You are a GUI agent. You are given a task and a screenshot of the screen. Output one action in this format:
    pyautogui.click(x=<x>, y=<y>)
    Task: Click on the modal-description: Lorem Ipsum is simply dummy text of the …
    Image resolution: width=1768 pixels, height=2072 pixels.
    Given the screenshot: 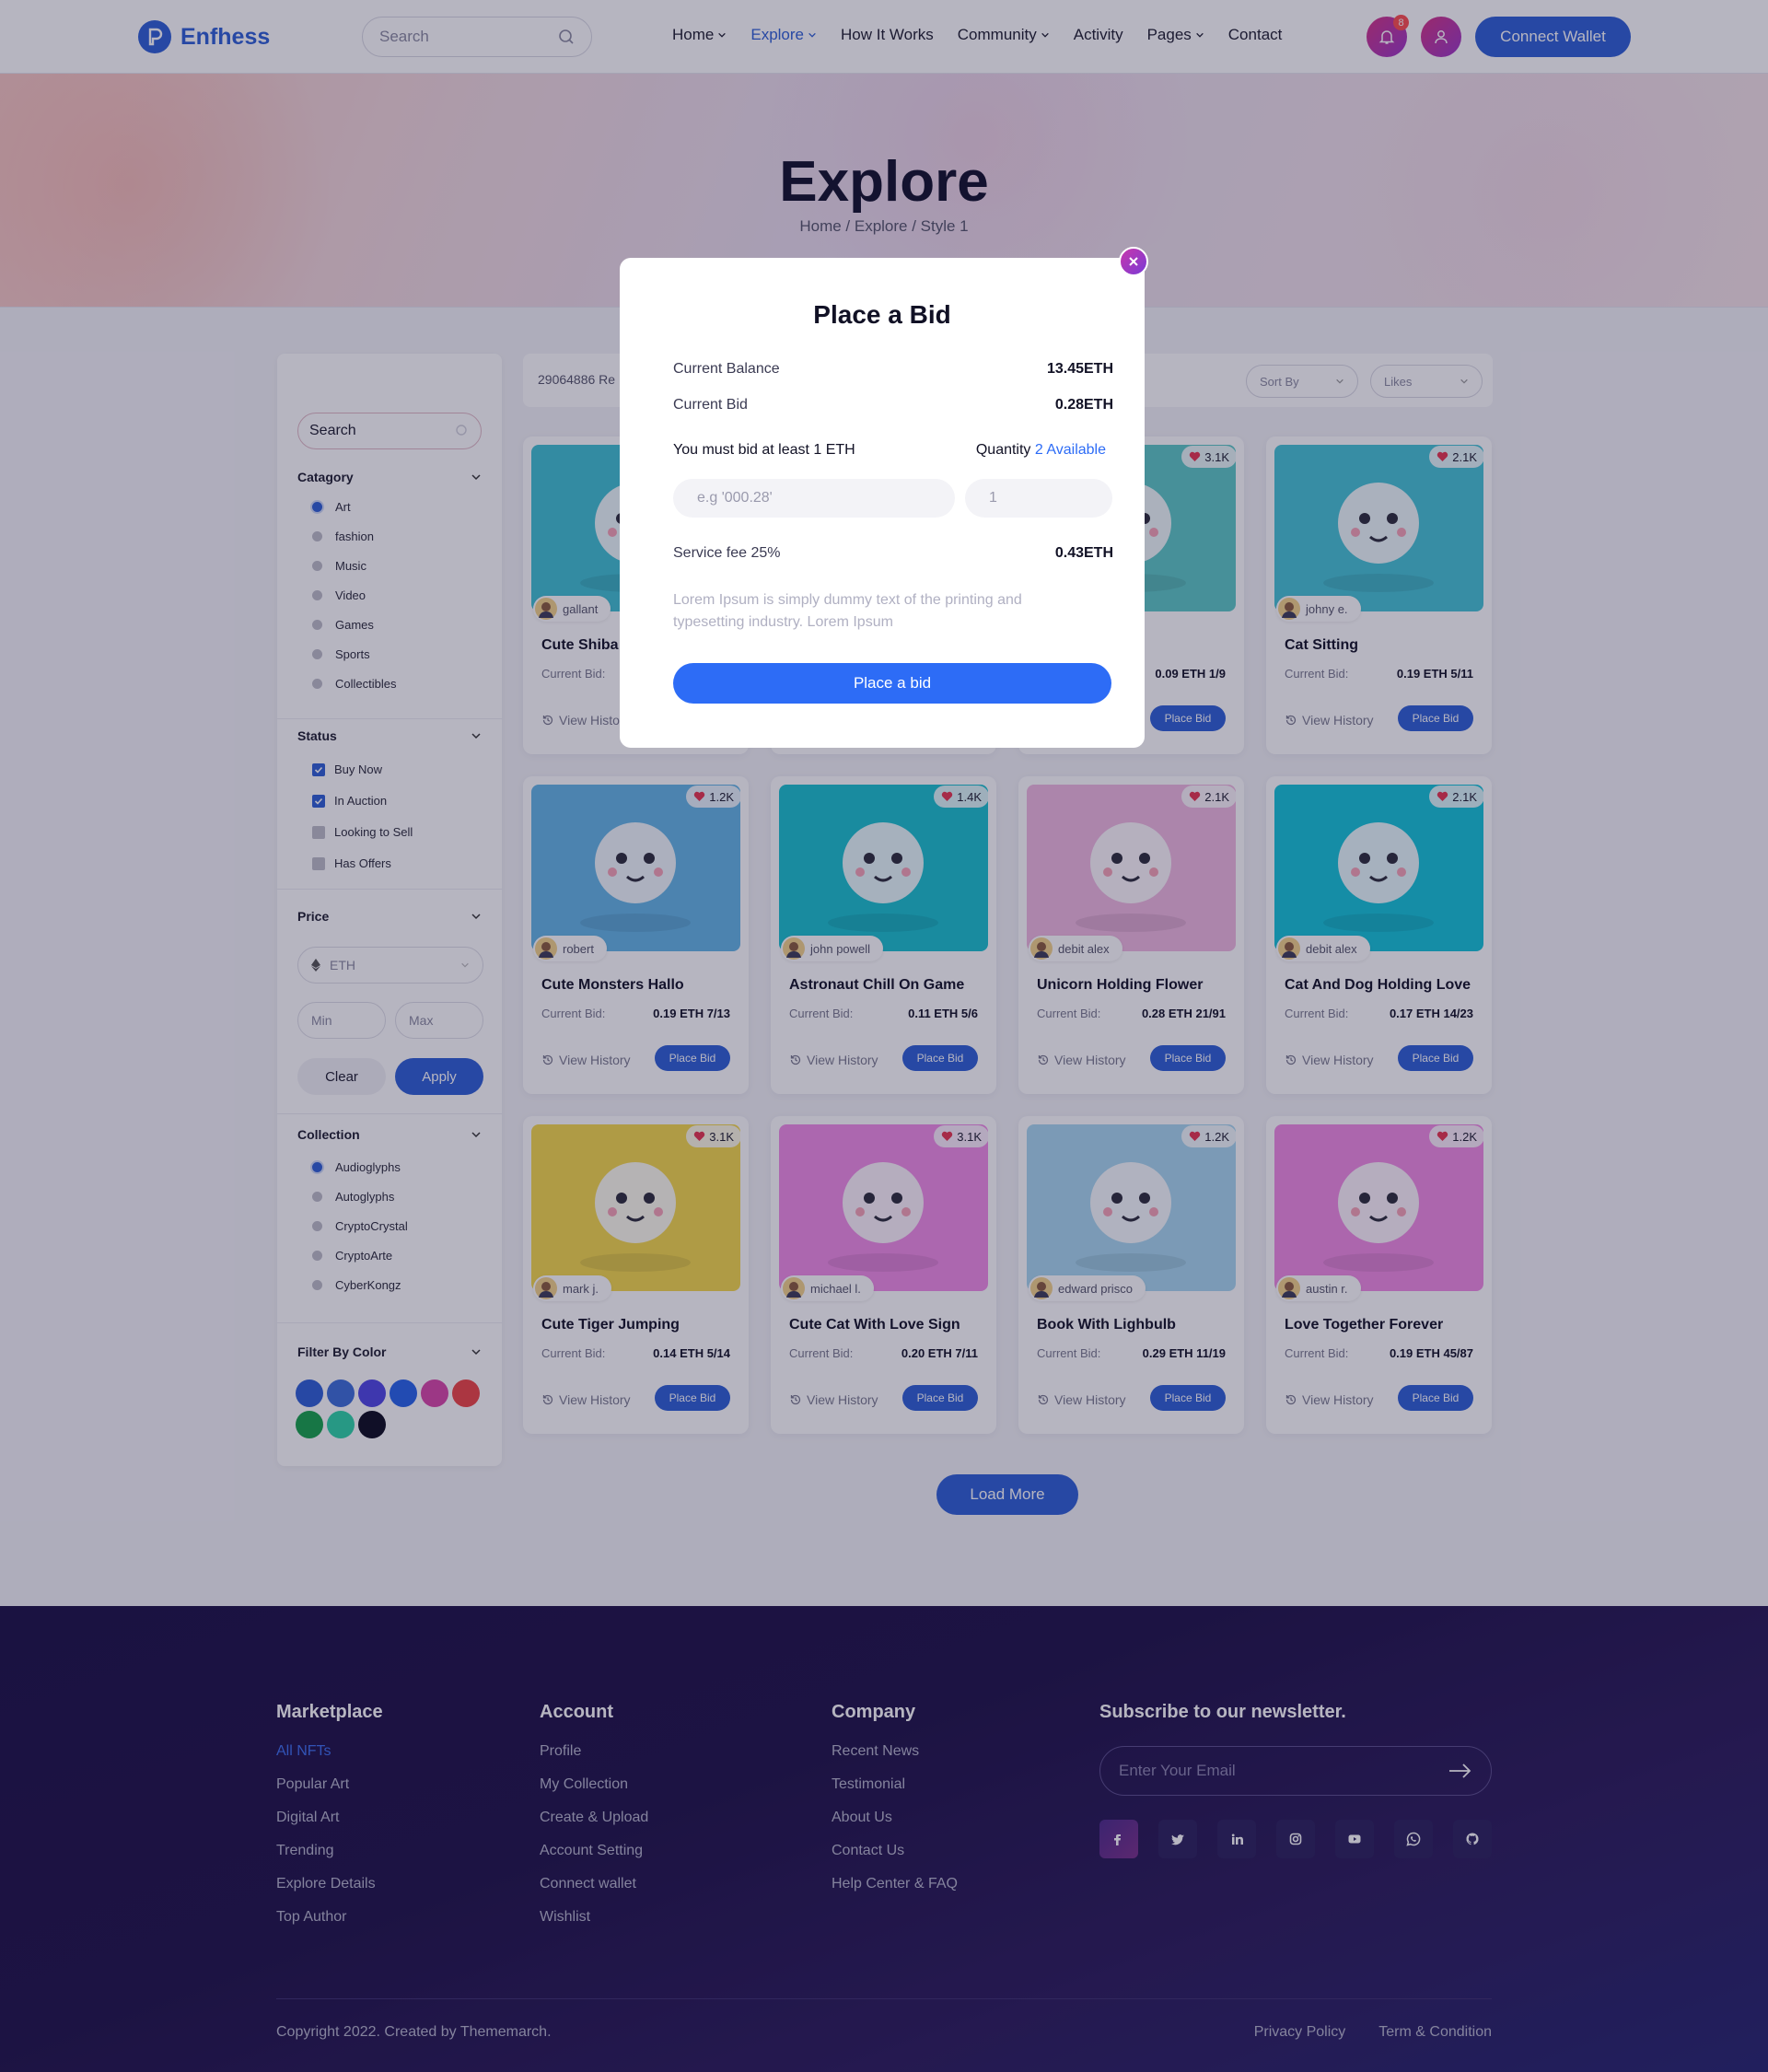 What is the action you would take?
    pyautogui.click(x=847, y=611)
    